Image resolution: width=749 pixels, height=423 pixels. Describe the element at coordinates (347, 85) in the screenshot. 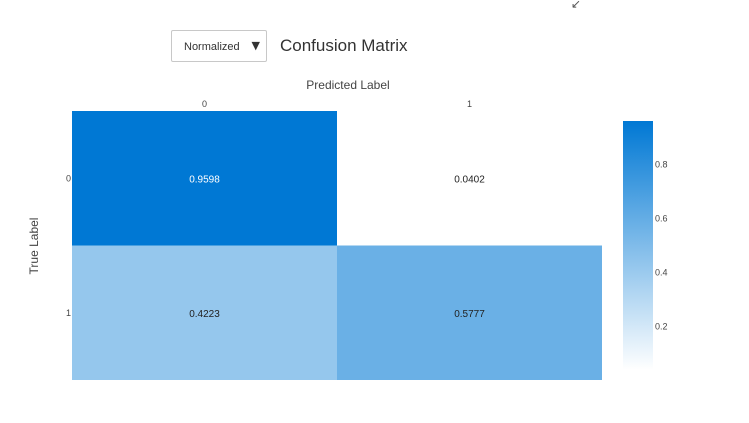

I see `x-axis-title: Predicted Label` at that location.